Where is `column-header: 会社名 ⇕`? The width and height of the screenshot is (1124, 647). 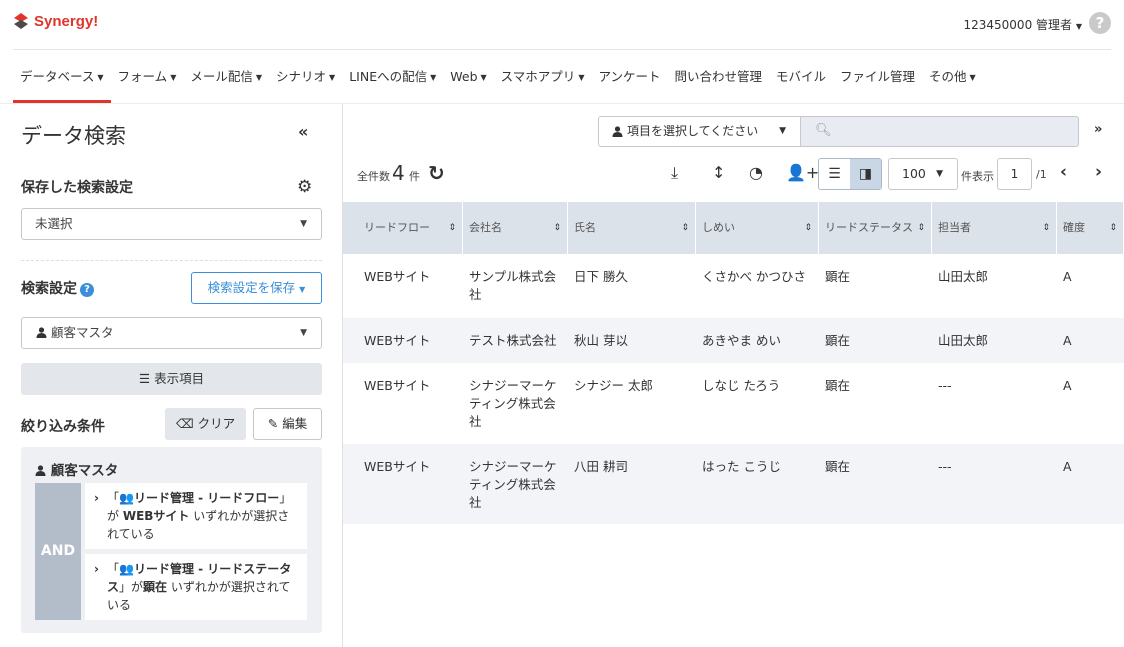 column-header: 会社名 ⇕ is located at coordinates (515, 228).